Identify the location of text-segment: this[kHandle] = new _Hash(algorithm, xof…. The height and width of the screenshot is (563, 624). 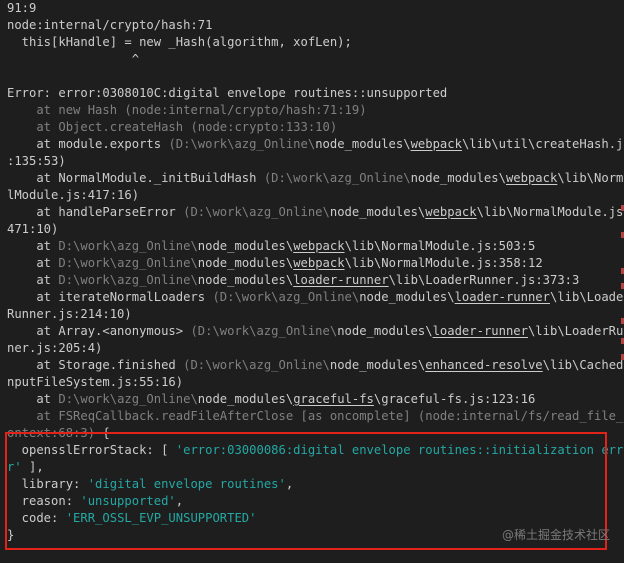
(179, 42).